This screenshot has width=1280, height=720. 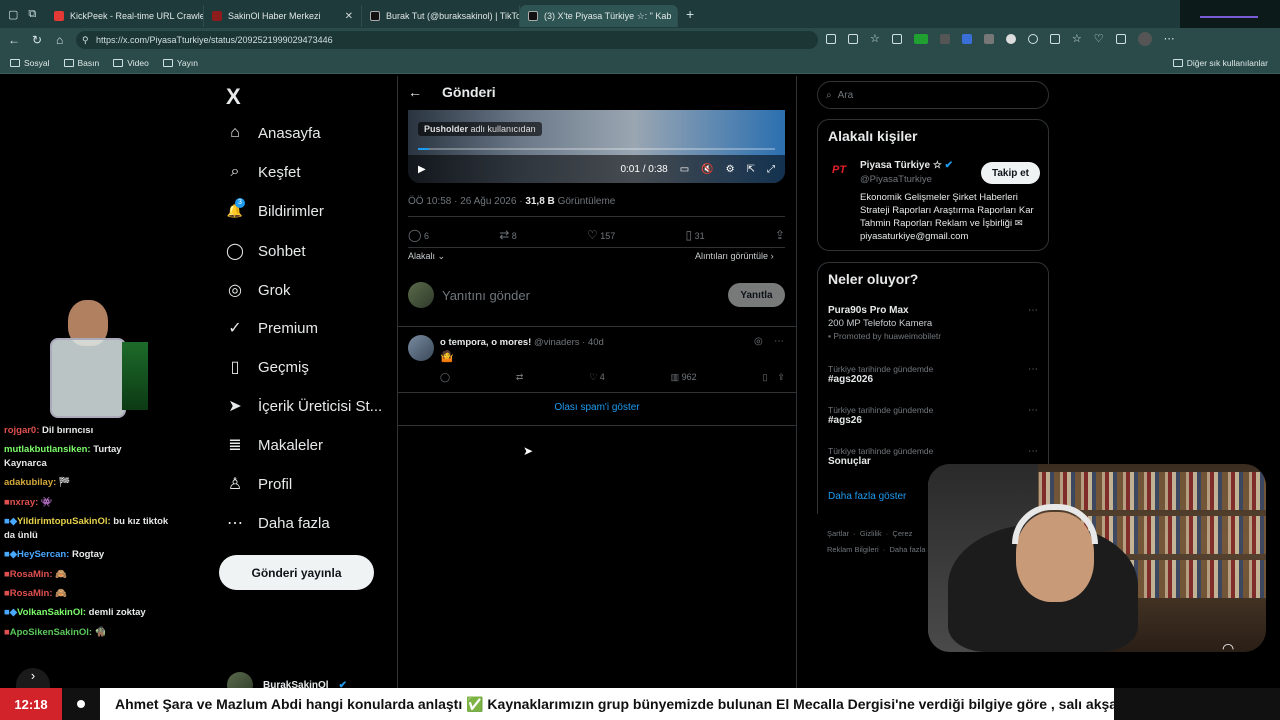 What do you see at coordinates (906, 165) in the screenshot?
I see `person-name-row: Piyasa Türkiye ☆ ✔` at bounding box center [906, 165].